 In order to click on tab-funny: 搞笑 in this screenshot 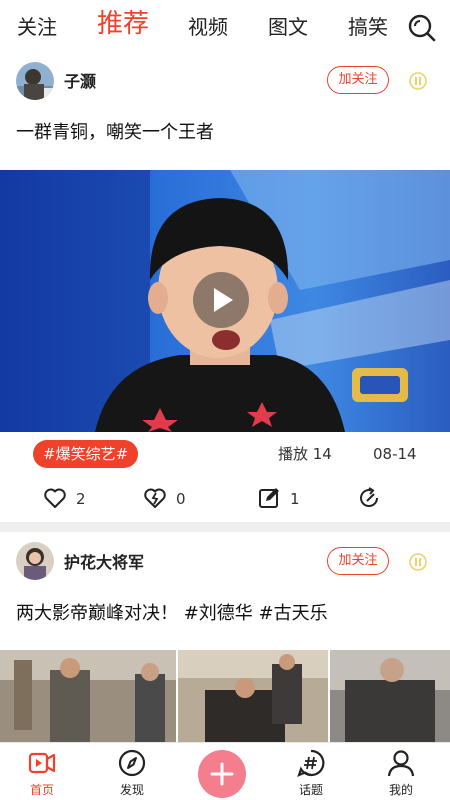, I will do `click(368, 27)`.